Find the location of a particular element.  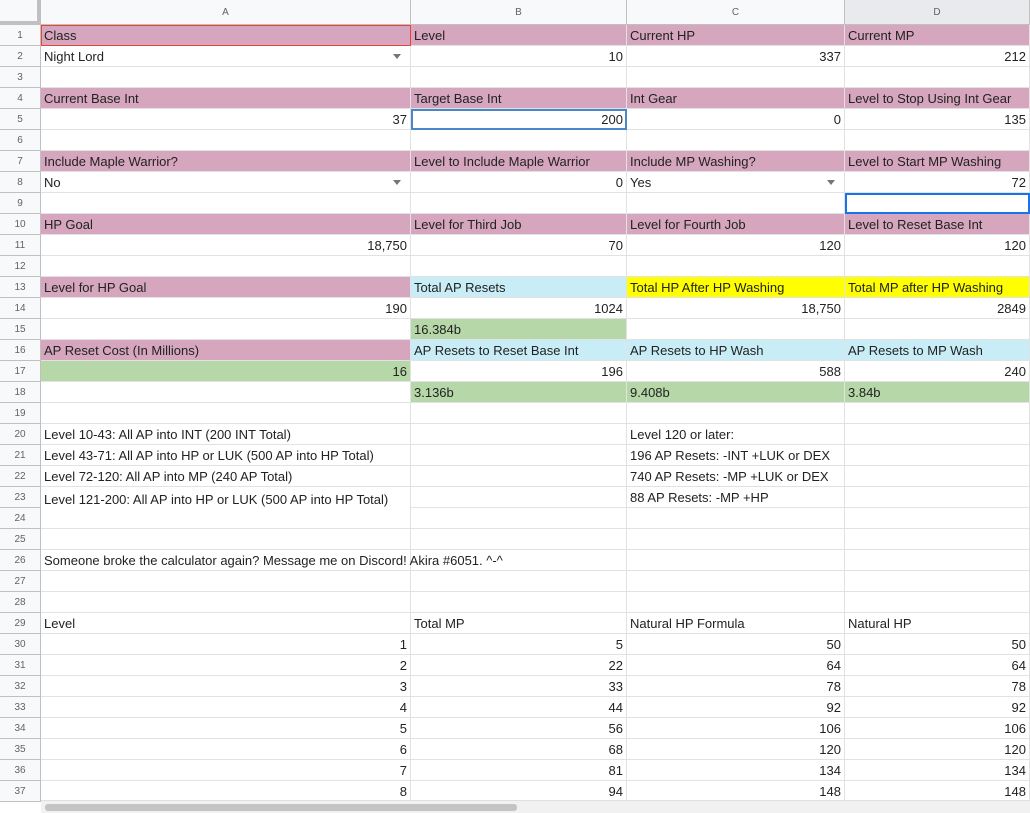

cell-b12 is located at coordinates (519, 266).